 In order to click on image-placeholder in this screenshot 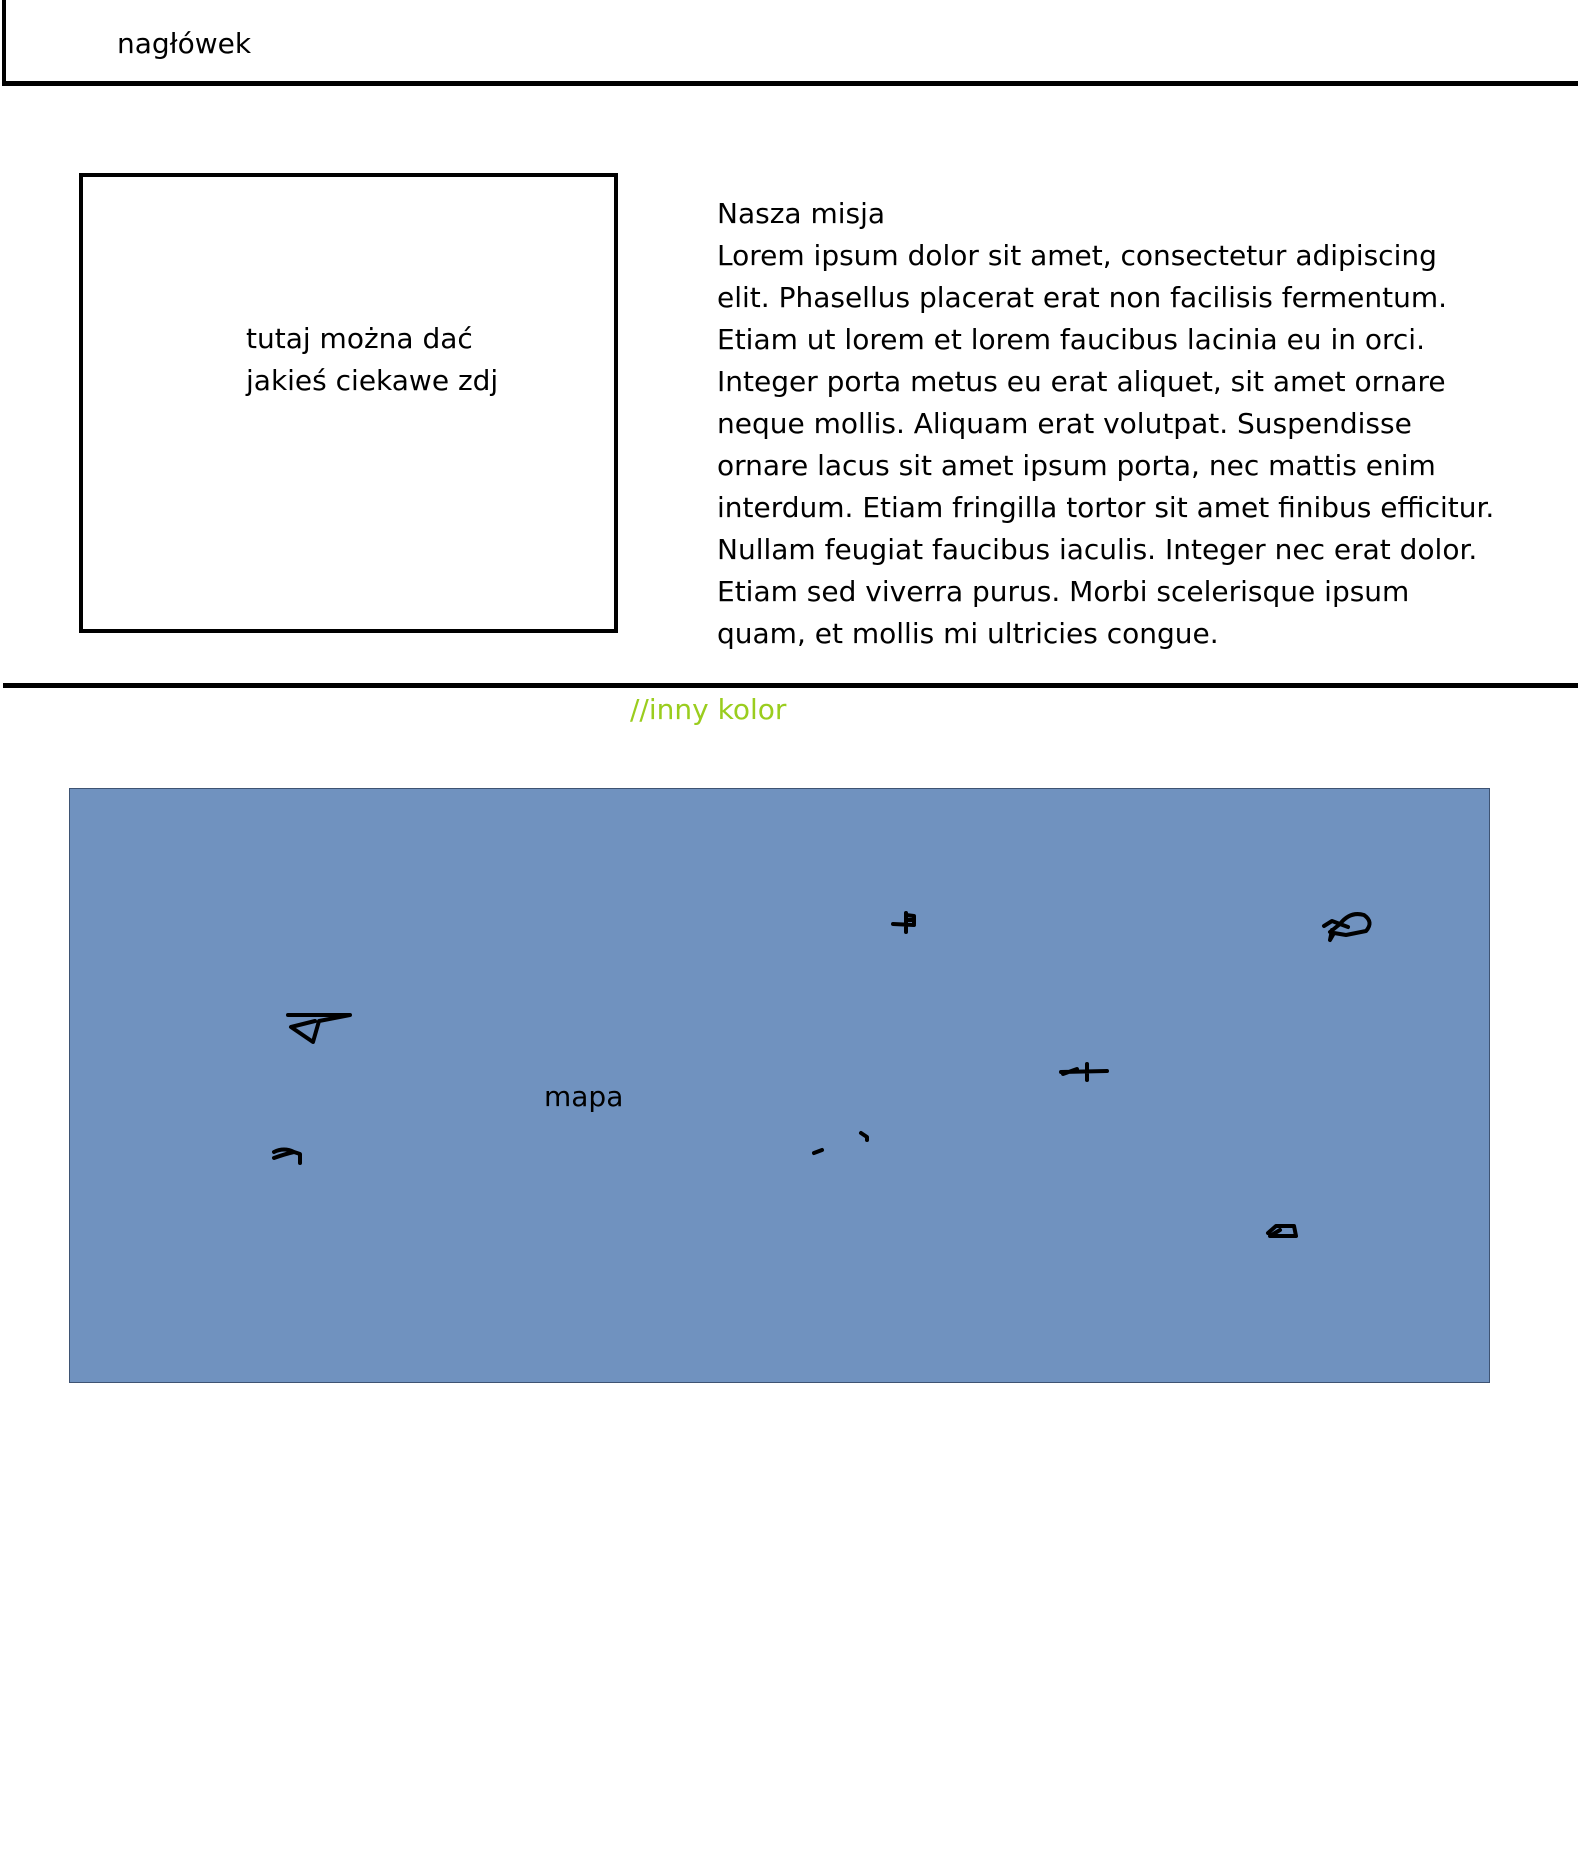, I will do `click(348, 403)`.